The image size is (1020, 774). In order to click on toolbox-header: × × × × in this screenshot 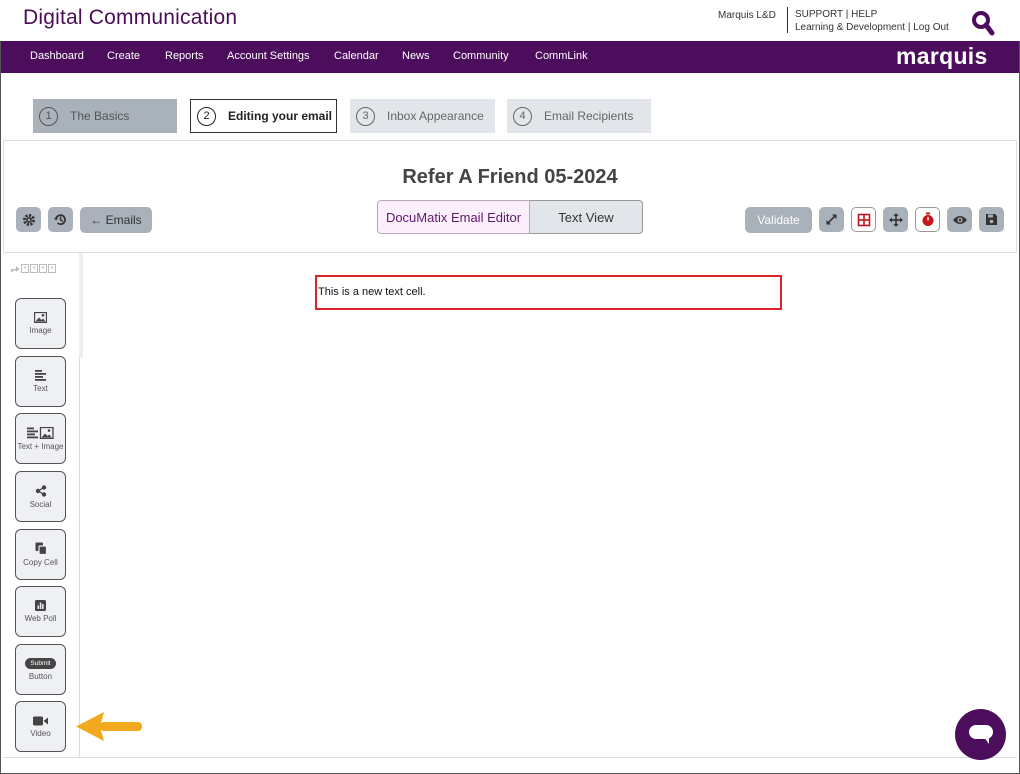, I will do `click(33, 268)`.